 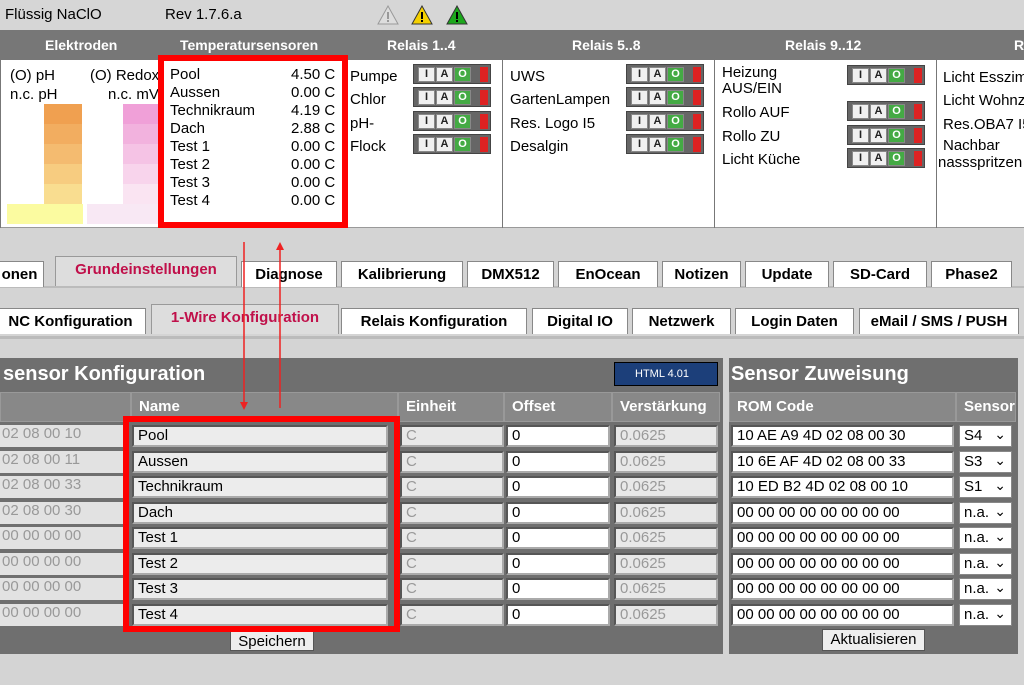 What do you see at coordinates (368, 146) in the screenshot?
I see `relay-label: Flock` at bounding box center [368, 146].